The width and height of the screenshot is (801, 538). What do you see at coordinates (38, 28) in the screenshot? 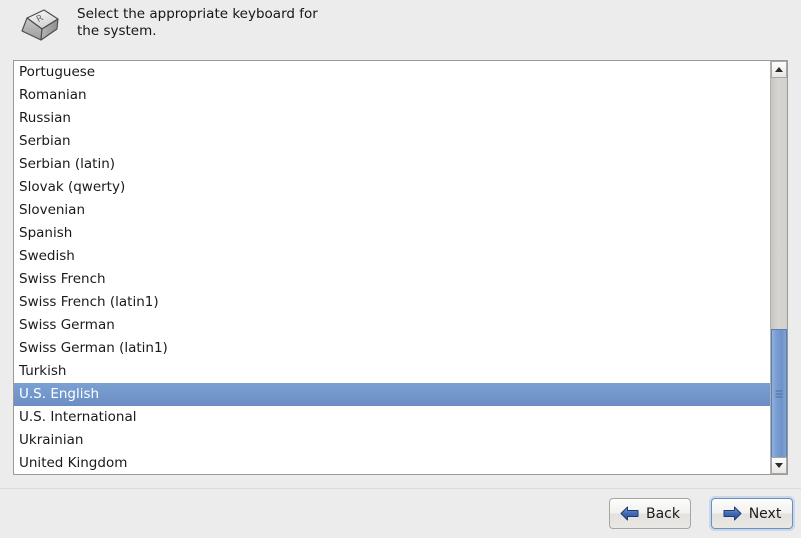
I see `keyboard-key-icon: R` at bounding box center [38, 28].